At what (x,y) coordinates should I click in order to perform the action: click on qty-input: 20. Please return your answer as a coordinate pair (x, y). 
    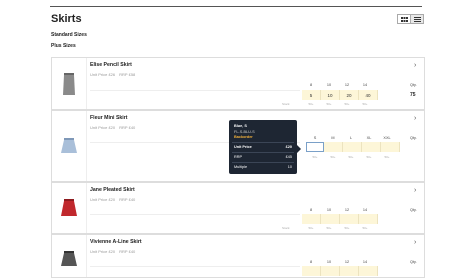
    Looking at the image, I should click on (349, 95).